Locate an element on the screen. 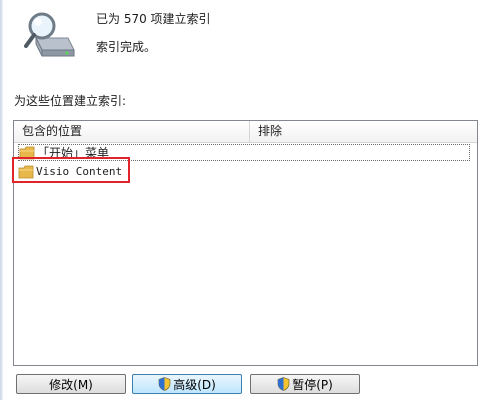 The height and width of the screenshot is (400, 484). indexing-complete-text: 索引完成。 is located at coordinates (126, 47).